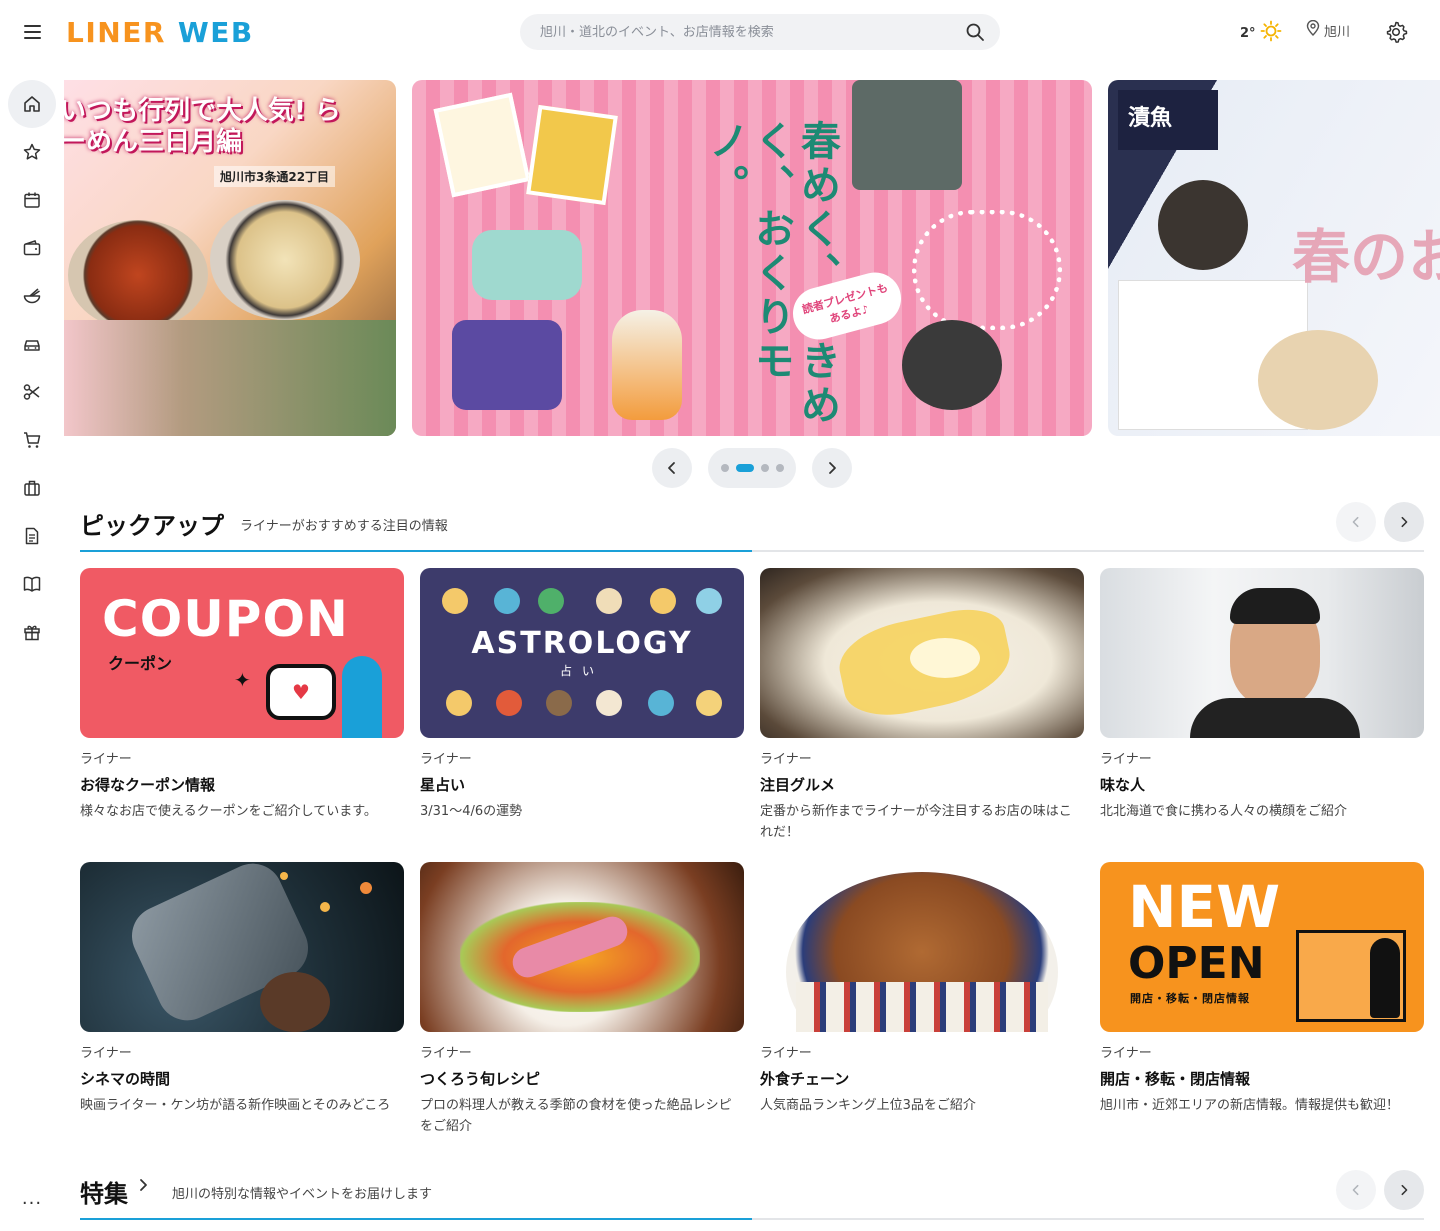  I want to click on pickup-section-header: ピックアップ ライナーがおすすめする注目の情報, so click(752, 527).